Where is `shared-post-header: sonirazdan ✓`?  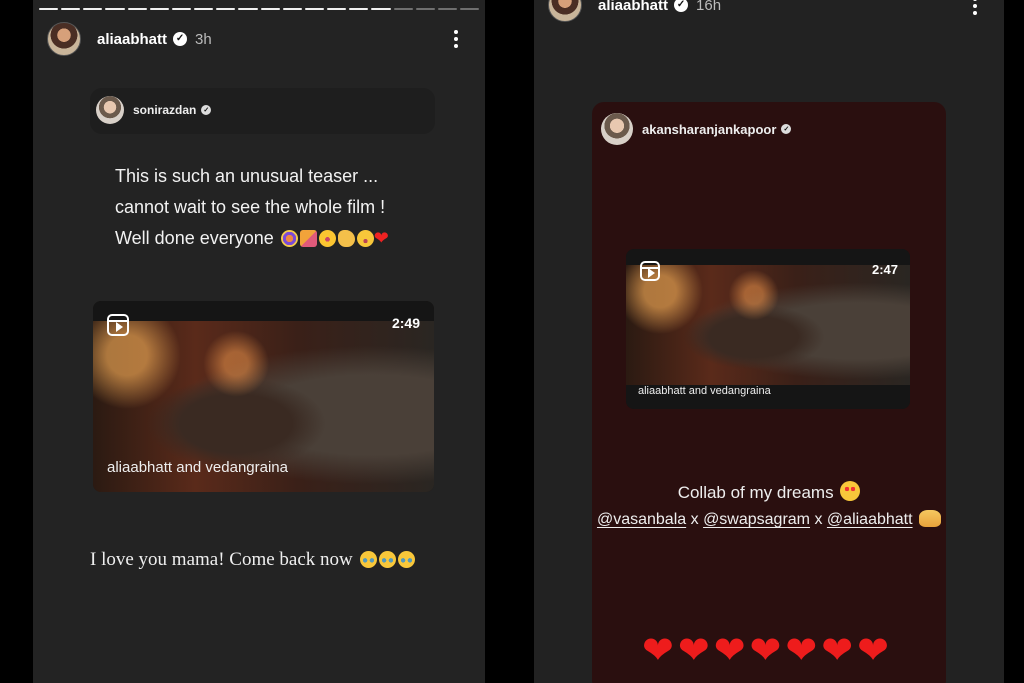 shared-post-header: sonirazdan ✓ is located at coordinates (154, 110).